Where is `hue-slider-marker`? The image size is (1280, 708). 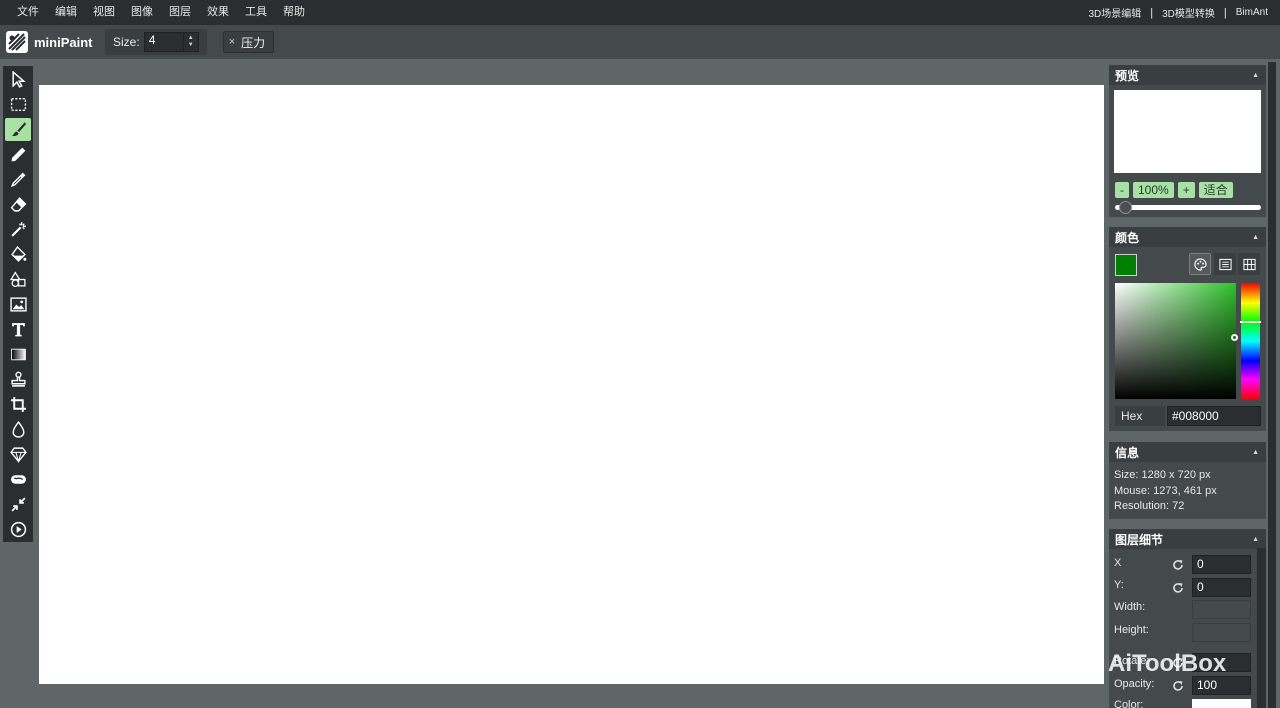 hue-slider-marker is located at coordinates (1250, 322).